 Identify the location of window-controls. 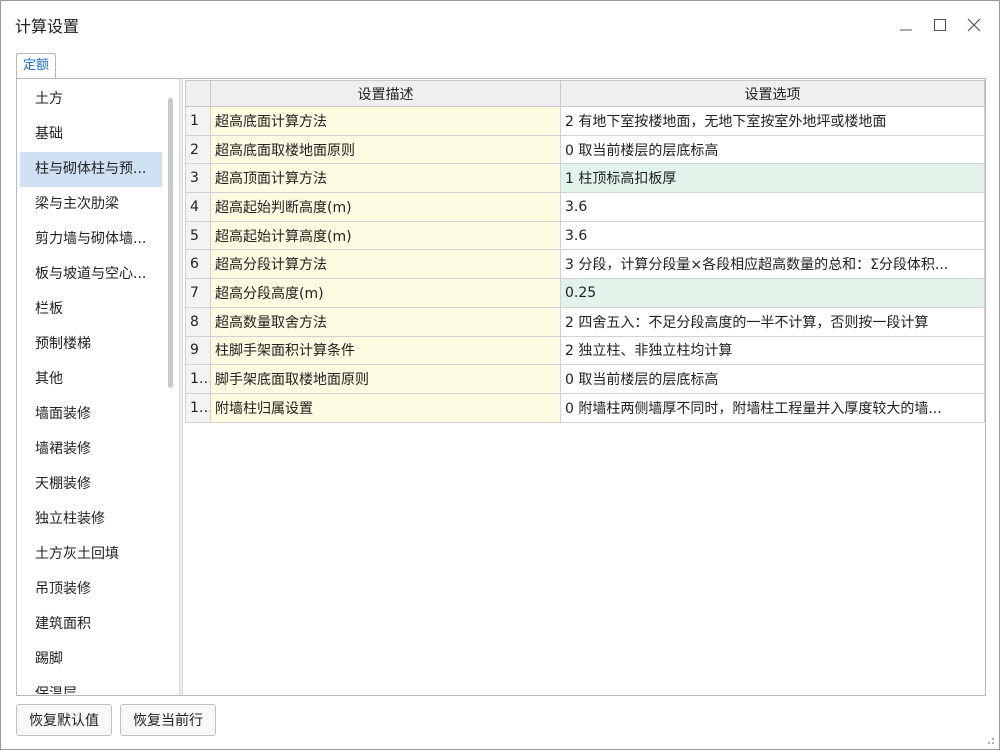
(940, 25).